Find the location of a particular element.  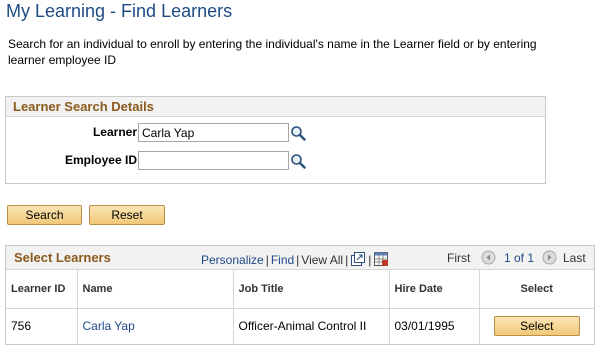

previous-page-icon is located at coordinates (488, 257).